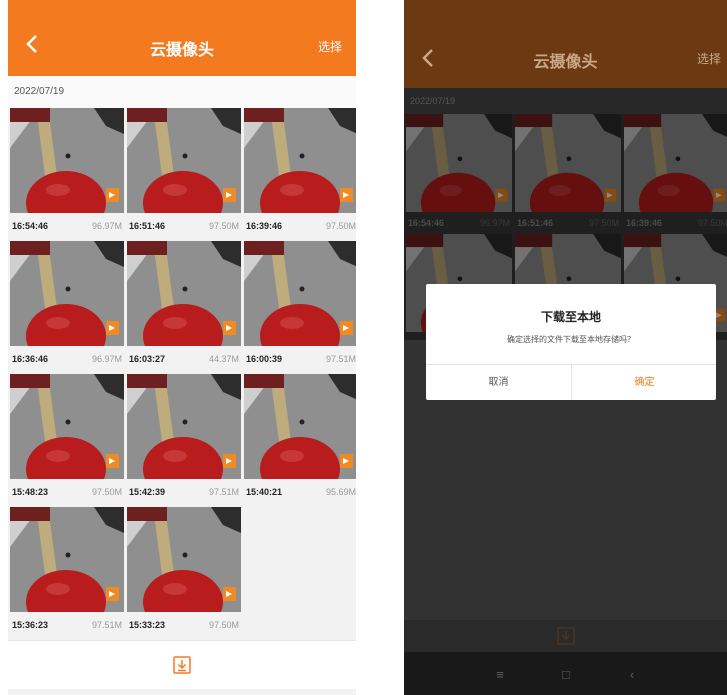 The height and width of the screenshot is (695, 727). What do you see at coordinates (644, 382) in the screenshot?
I see `confirm-button: 确定` at bounding box center [644, 382].